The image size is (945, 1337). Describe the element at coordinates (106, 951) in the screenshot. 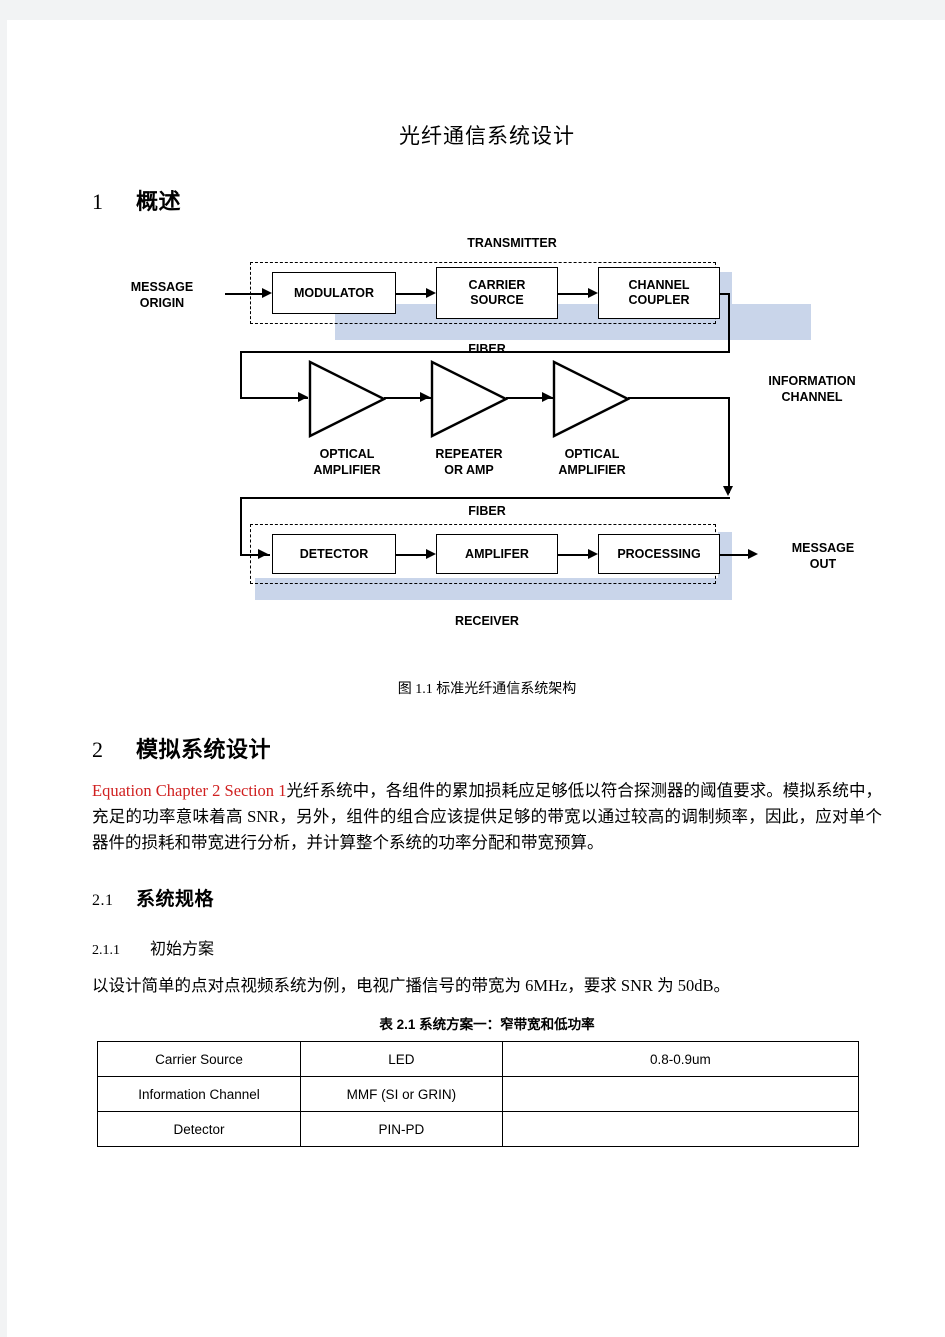

I see `heading-section-2-1-1-number: 2.1.1` at that location.